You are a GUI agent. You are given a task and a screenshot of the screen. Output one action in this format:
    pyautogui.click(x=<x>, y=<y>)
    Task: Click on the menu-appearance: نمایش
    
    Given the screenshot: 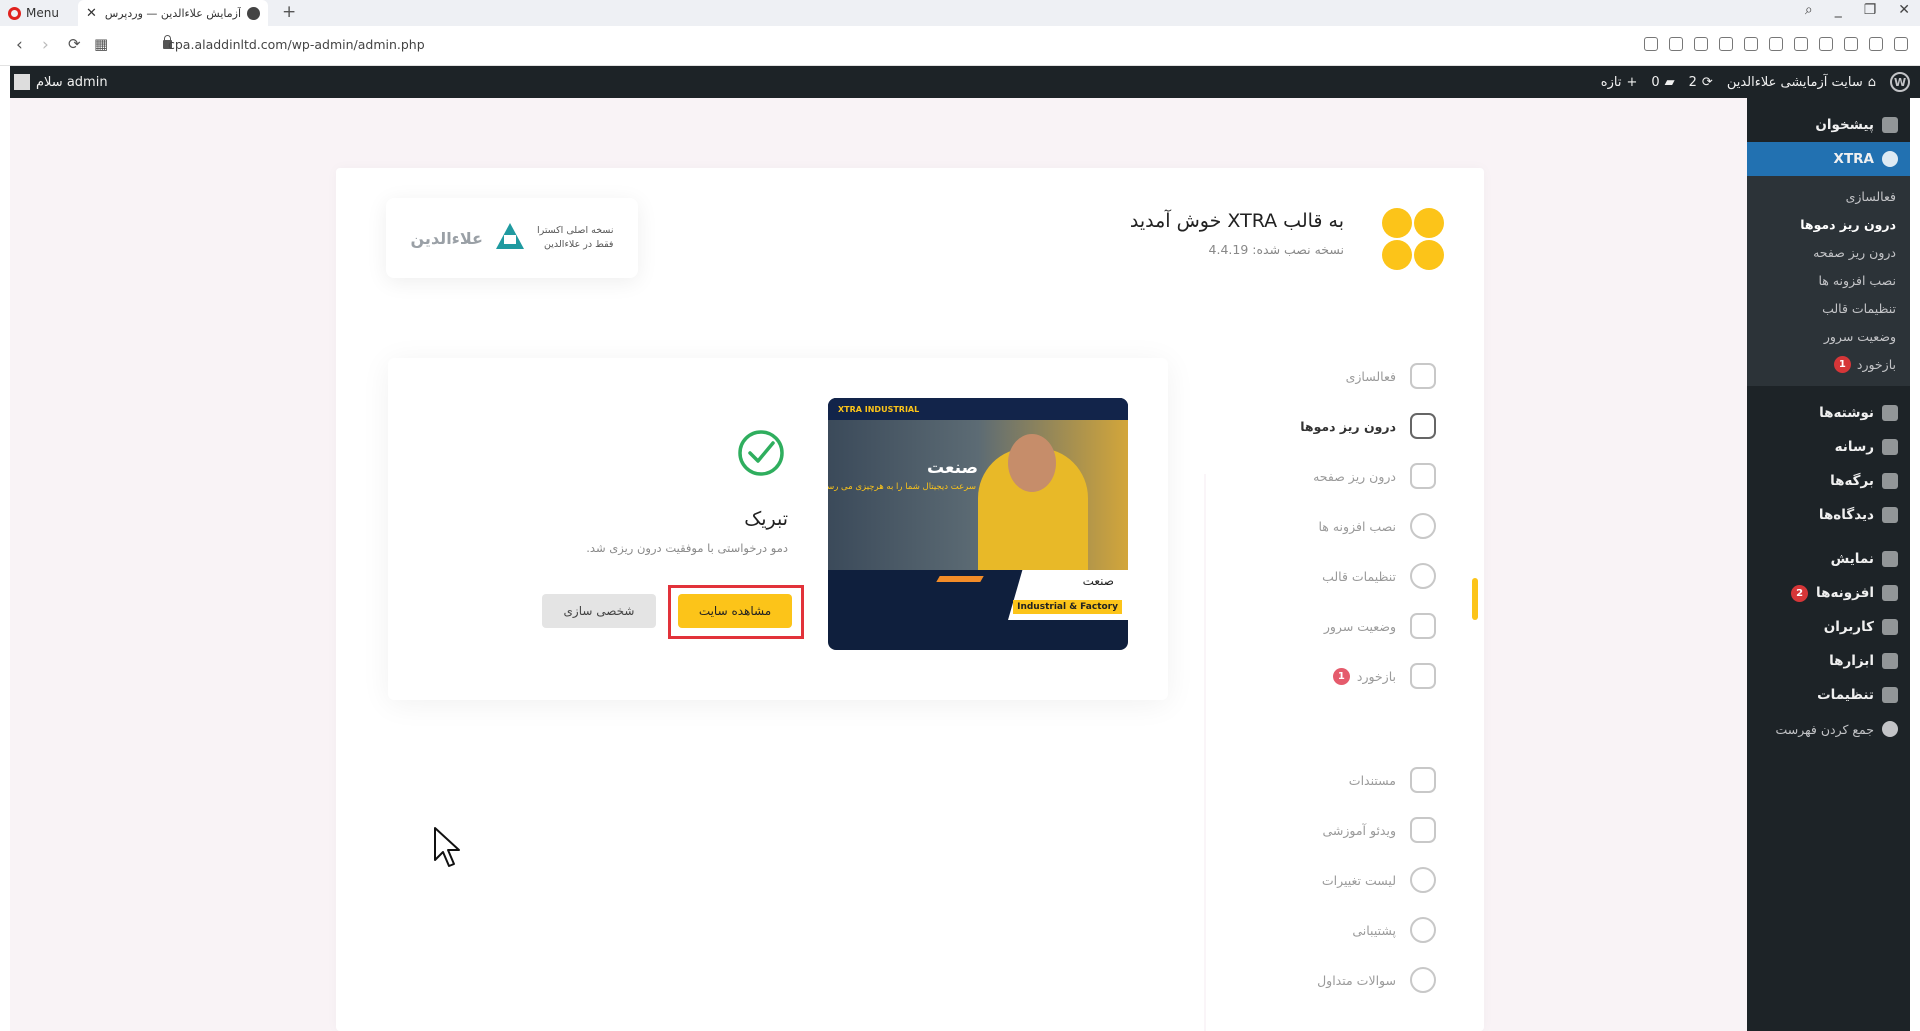 What is the action you would take?
    pyautogui.click(x=1828, y=559)
    